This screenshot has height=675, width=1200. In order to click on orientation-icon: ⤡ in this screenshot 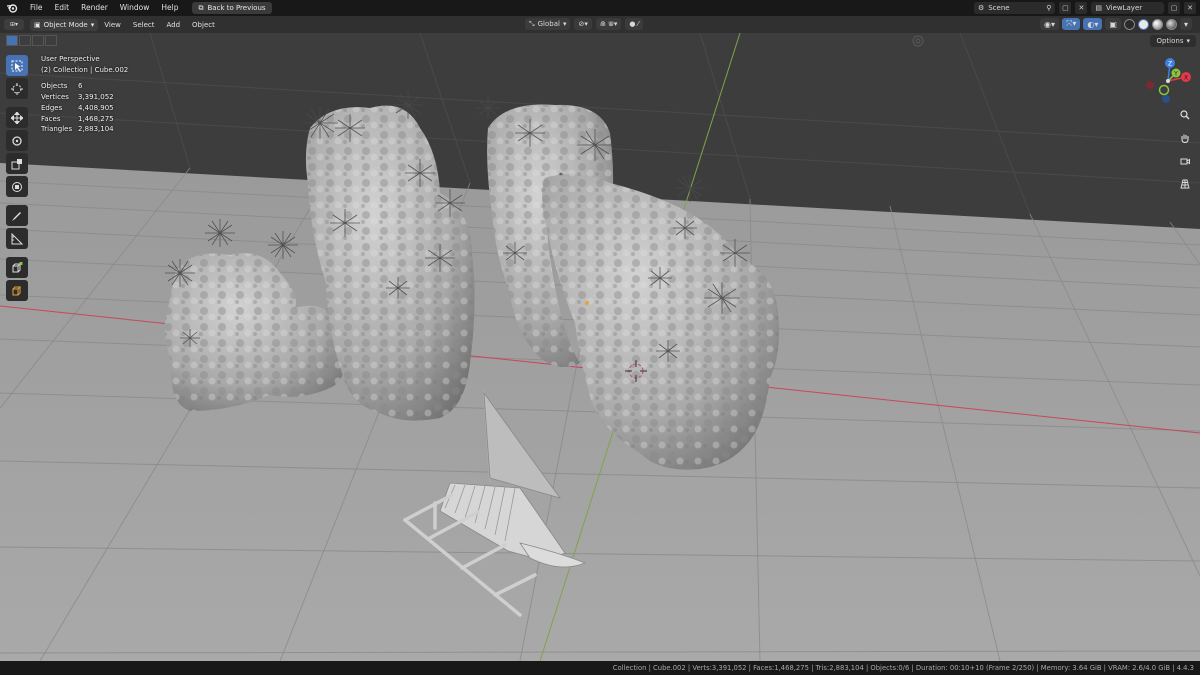, I will do `click(532, 23)`.